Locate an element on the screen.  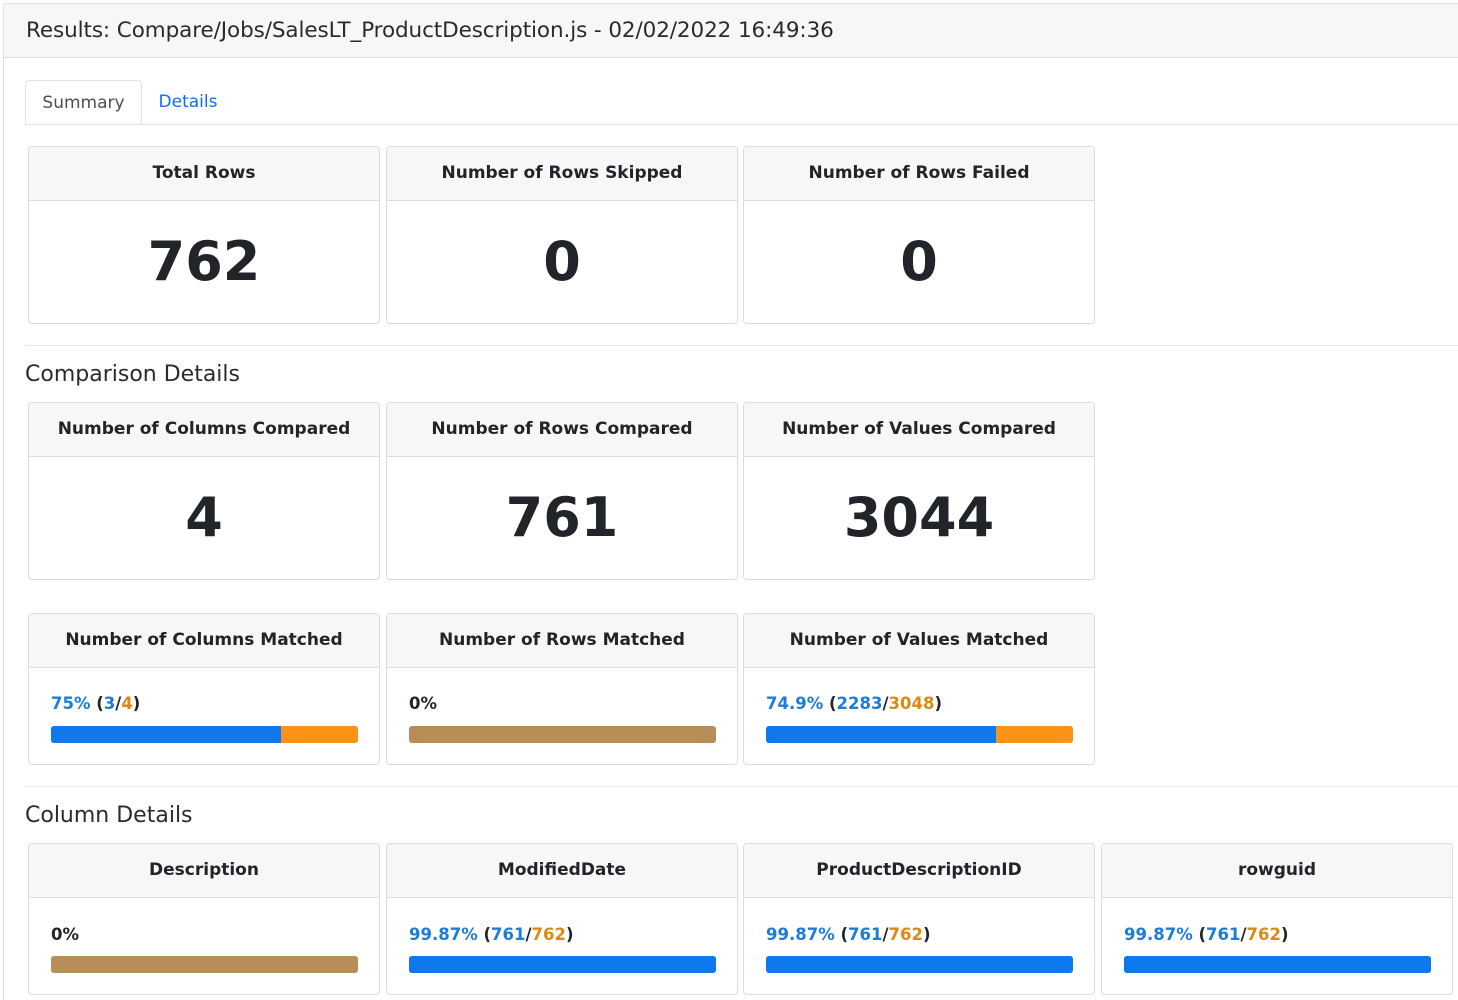
card-value: 761 is located at coordinates (562, 517).